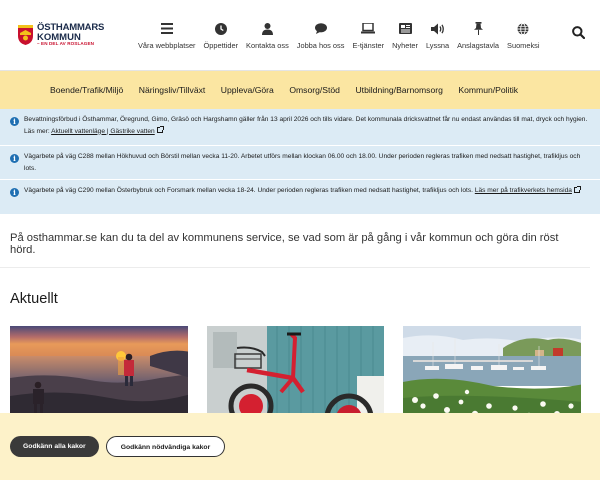 Image resolution: width=600 pixels, height=480 pixels. What do you see at coordinates (523, 190) in the screenshot?
I see `alert-link: Läs mer på trafikverkets hemsida` at bounding box center [523, 190].